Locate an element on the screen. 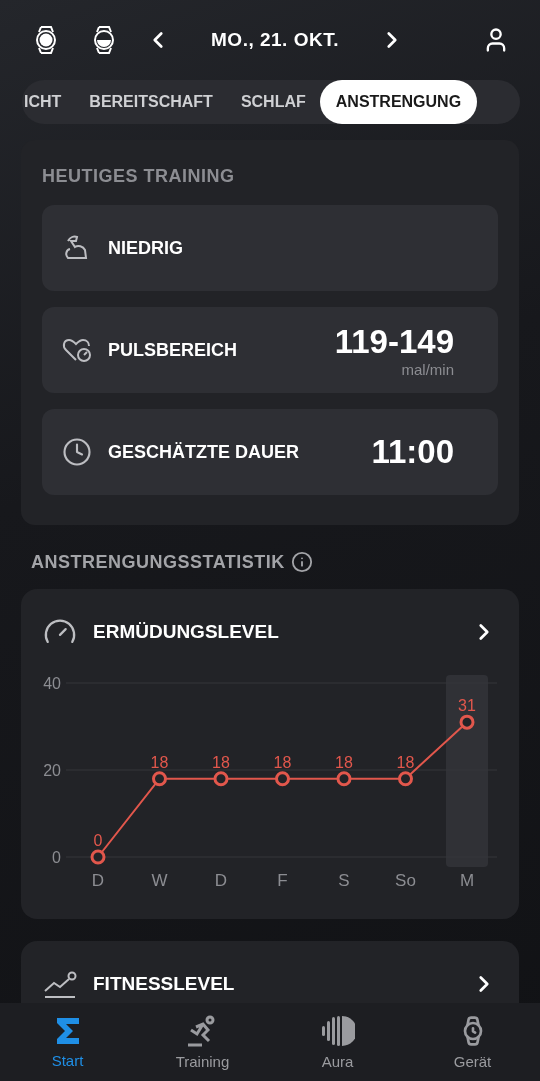 This screenshot has height=1081, width=540. row-value: 11:00 is located at coordinates (412, 452).